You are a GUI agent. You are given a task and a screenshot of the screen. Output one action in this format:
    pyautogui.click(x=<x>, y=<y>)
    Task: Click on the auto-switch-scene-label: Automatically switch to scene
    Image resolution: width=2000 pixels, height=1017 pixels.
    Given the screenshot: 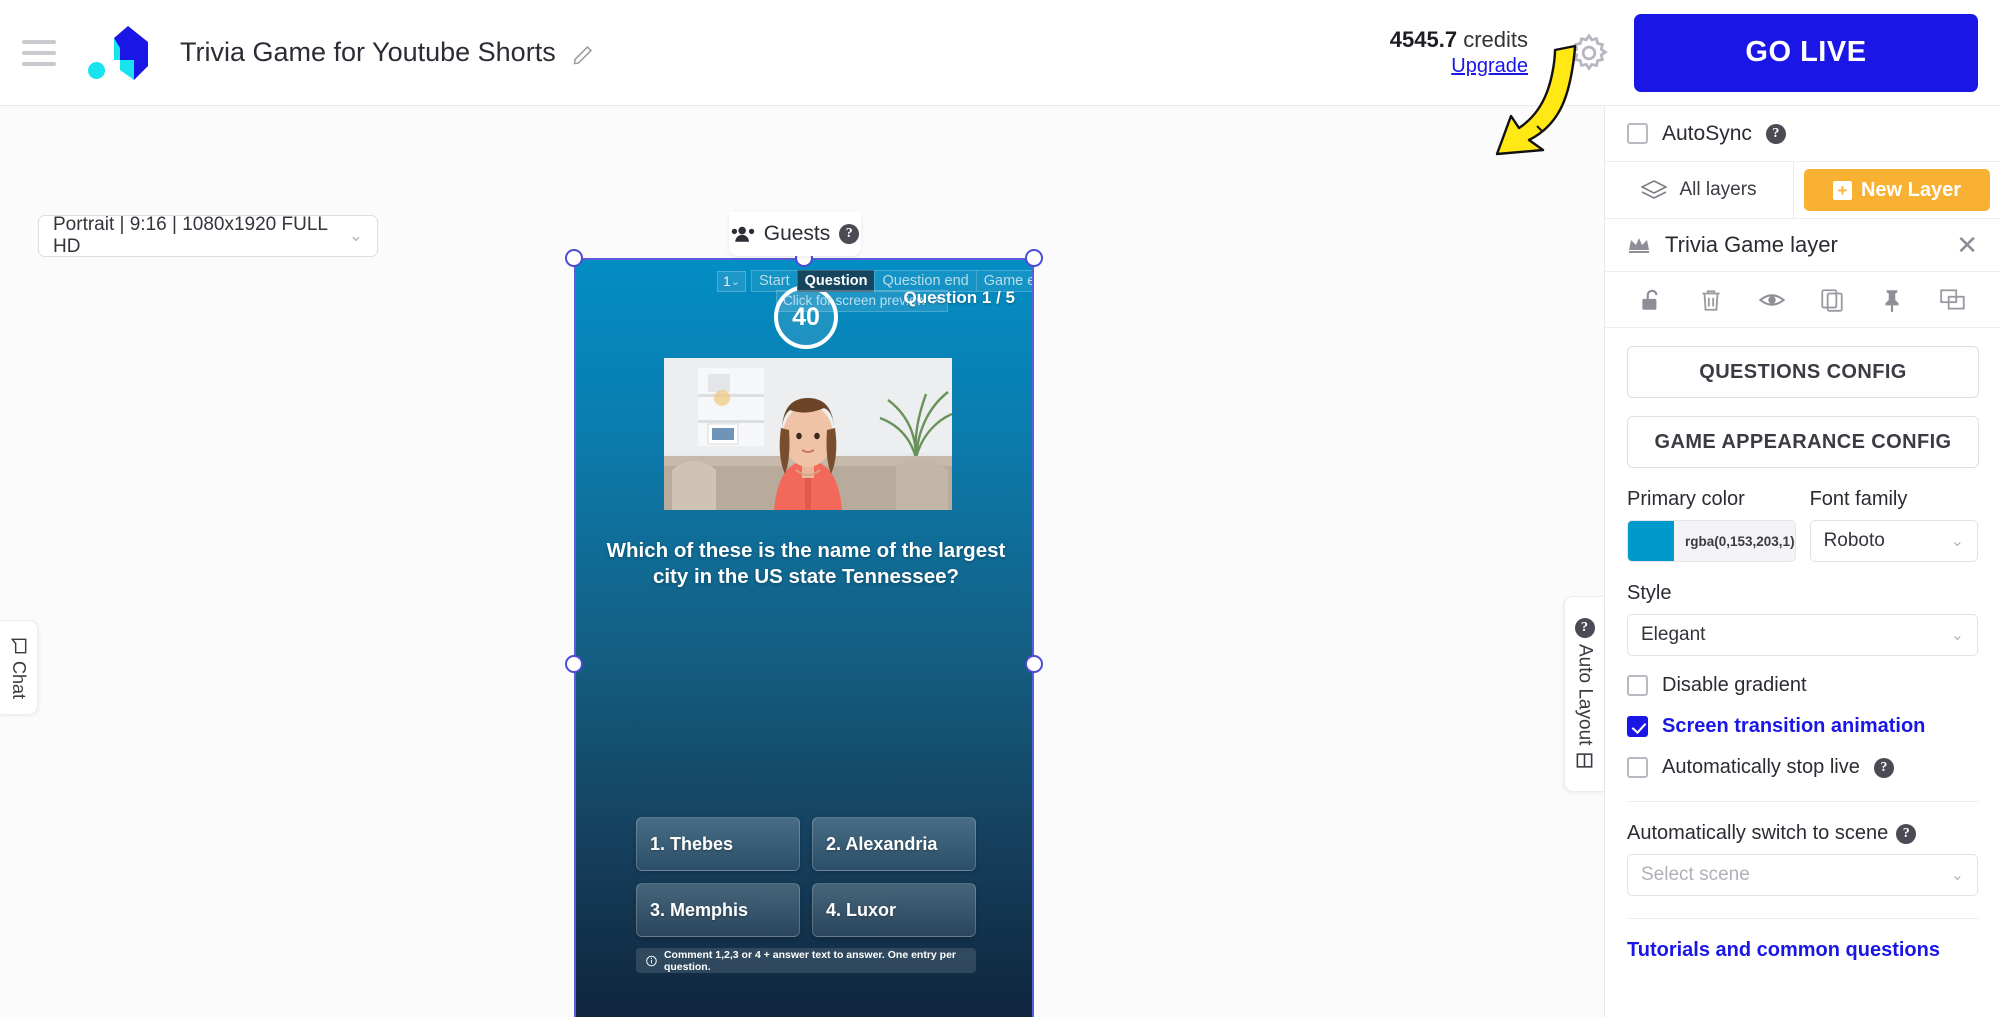 What is the action you would take?
    pyautogui.click(x=1758, y=833)
    